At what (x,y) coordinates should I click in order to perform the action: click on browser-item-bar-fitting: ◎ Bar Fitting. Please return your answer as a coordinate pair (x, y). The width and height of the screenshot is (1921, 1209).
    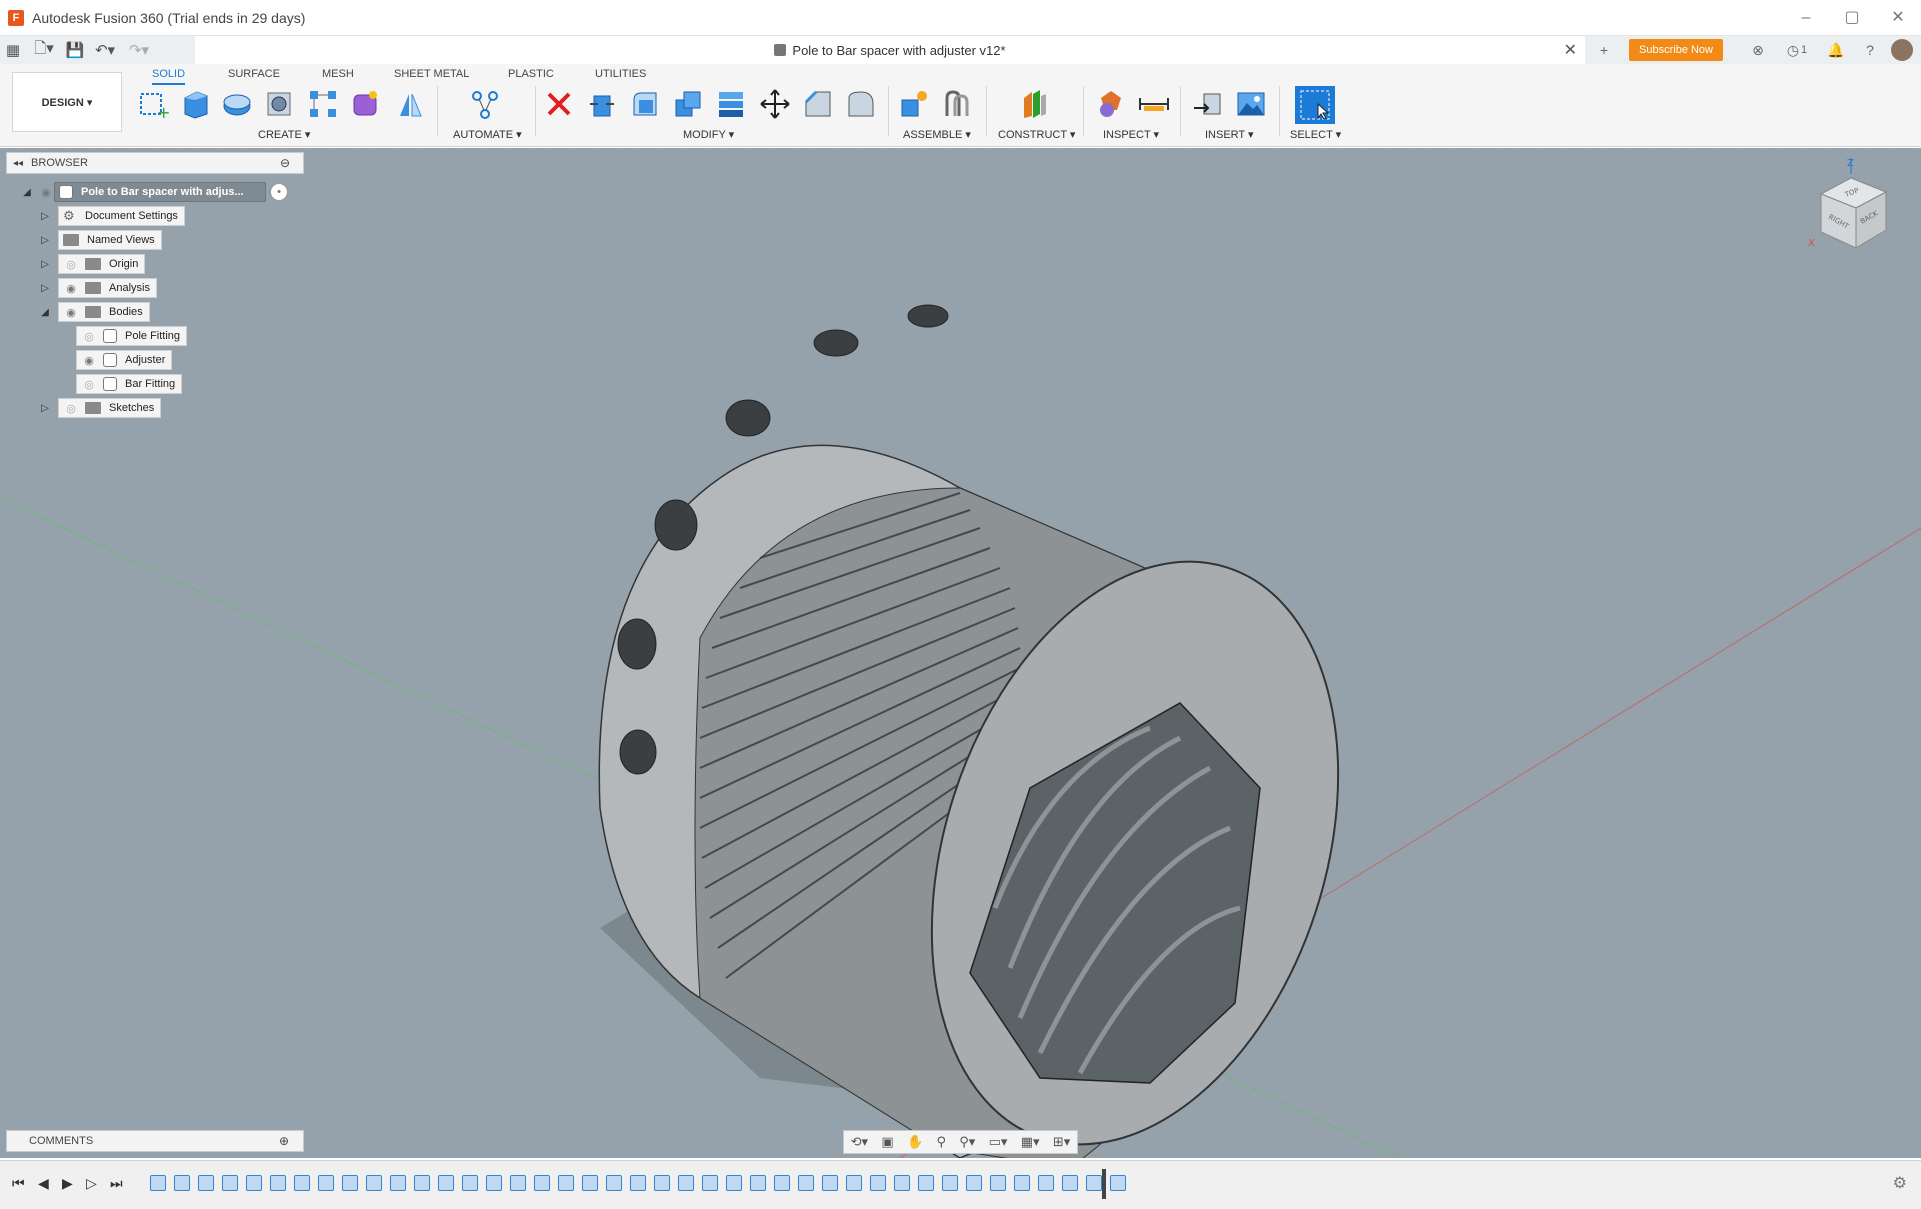
    Looking at the image, I should click on (129, 384).